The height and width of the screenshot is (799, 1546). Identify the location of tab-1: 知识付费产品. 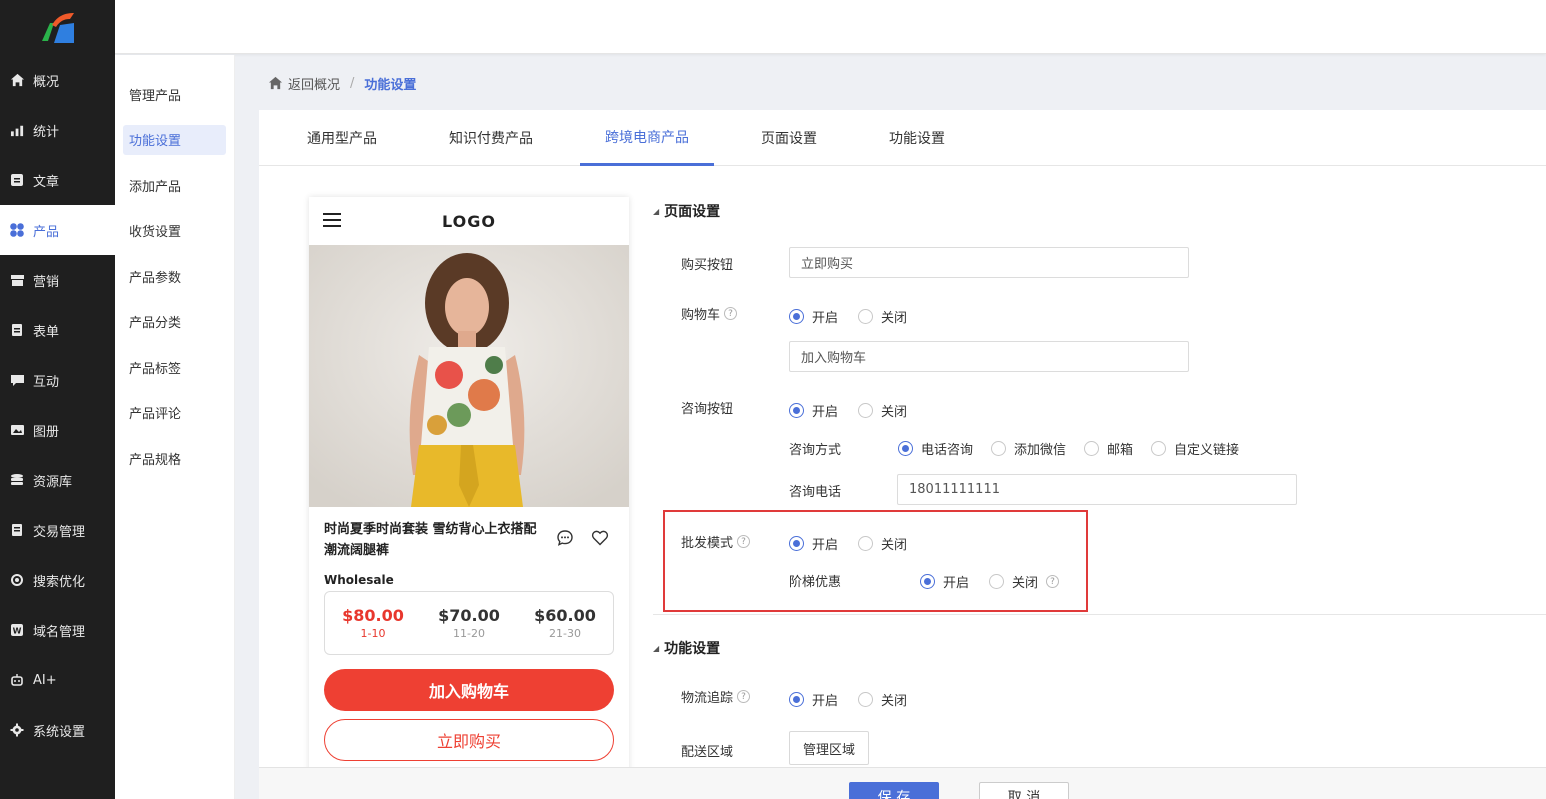
(491, 138).